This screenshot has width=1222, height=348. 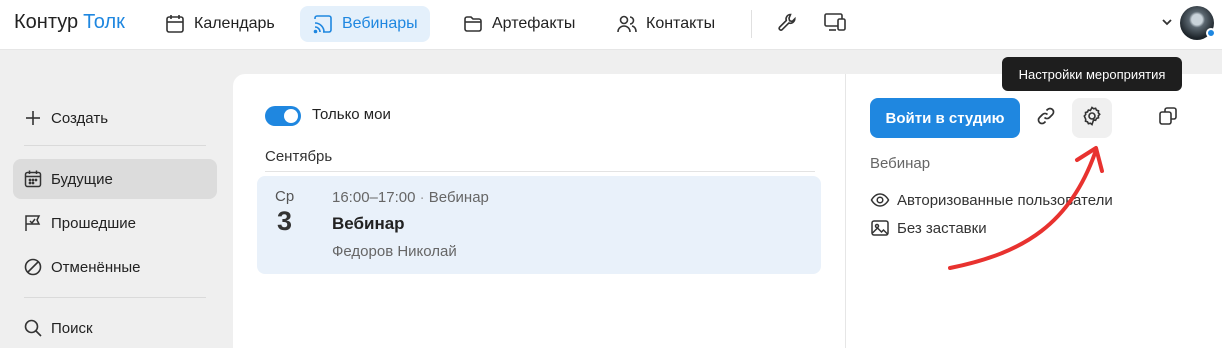 I want to click on nav-calendar: Календарь, so click(x=219, y=24).